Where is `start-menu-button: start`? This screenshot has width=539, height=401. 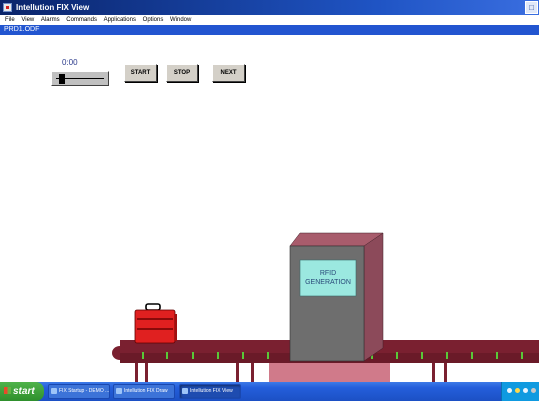 start-menu-button: start is located at coordinates (22, 391).